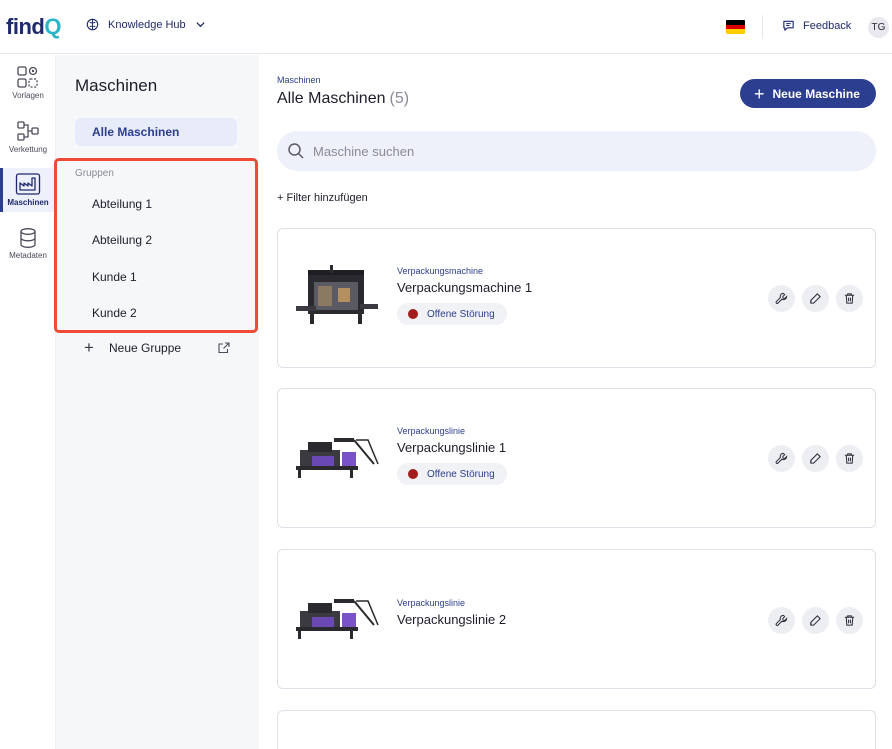 This screenshot has width=892, height=749. Describe the element at coordinates (92, 24) in the screenshot. I see `brain-icon` at that location.